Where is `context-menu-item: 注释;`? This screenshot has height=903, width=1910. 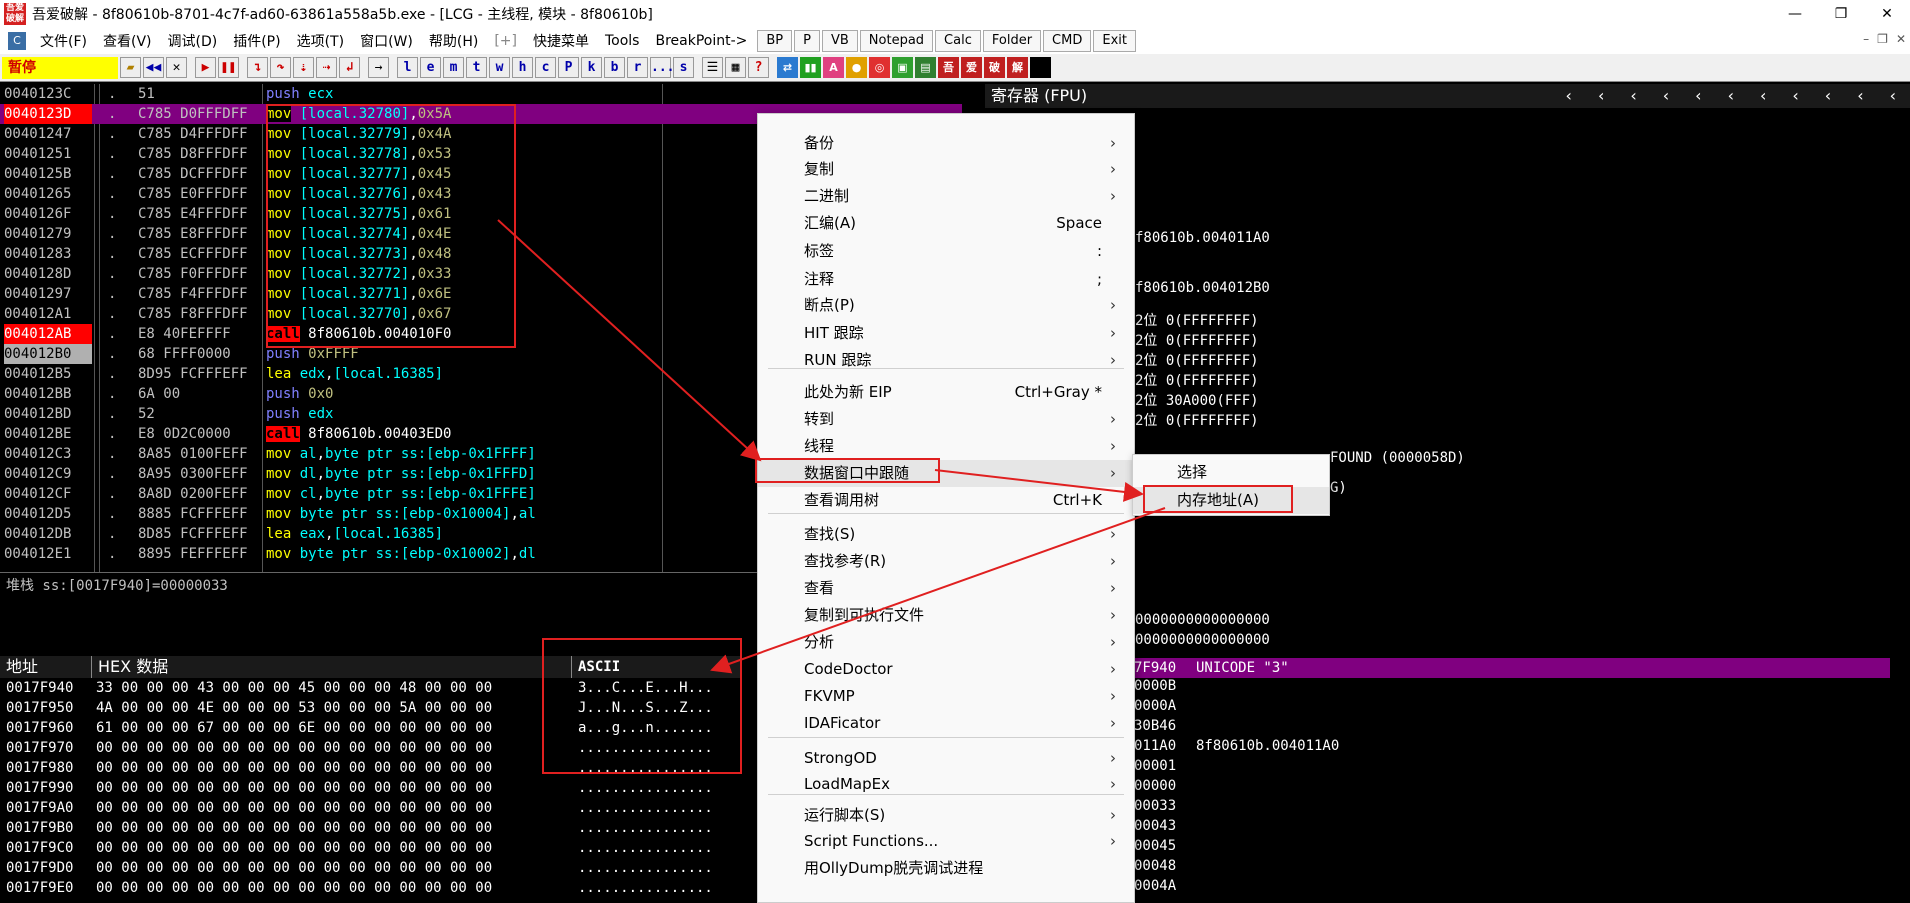
context-menu-item: 注释; is located at coordinates (946, 279).